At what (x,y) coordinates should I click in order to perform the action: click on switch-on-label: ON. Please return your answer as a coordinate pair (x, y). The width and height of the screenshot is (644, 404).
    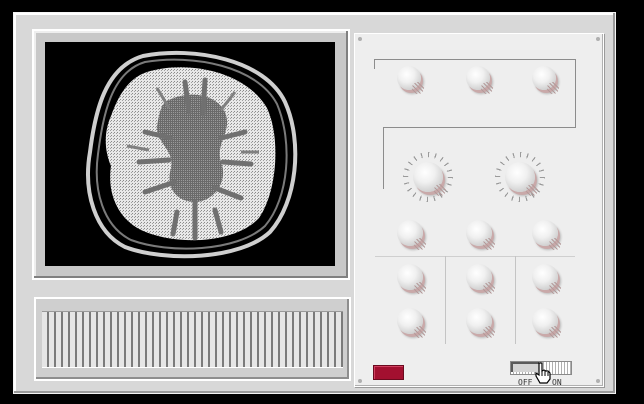
    Looking at the image, I should click on (557, 382).